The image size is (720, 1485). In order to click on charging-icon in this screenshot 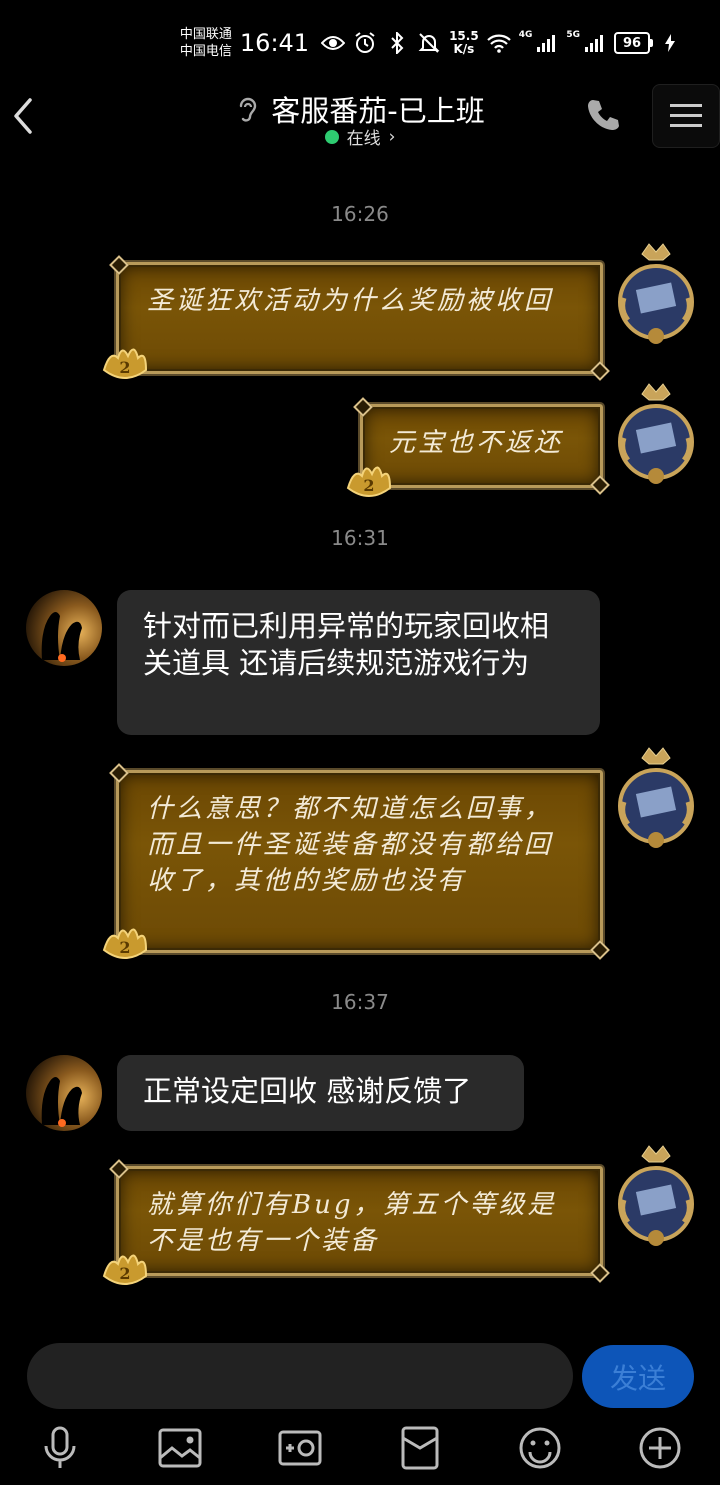, I will do `click(670, 43)`.